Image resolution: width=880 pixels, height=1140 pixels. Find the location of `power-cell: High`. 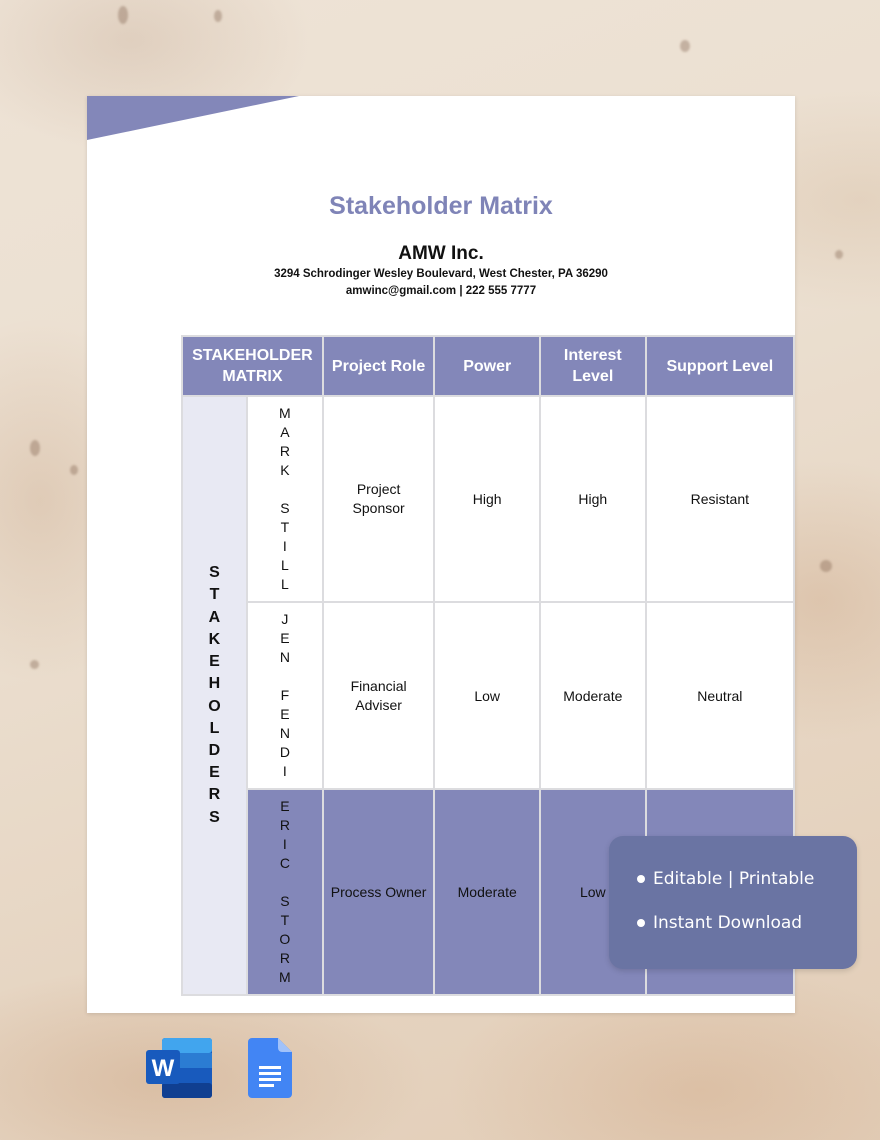

power-cell: High is located at coordinates (487, 499).